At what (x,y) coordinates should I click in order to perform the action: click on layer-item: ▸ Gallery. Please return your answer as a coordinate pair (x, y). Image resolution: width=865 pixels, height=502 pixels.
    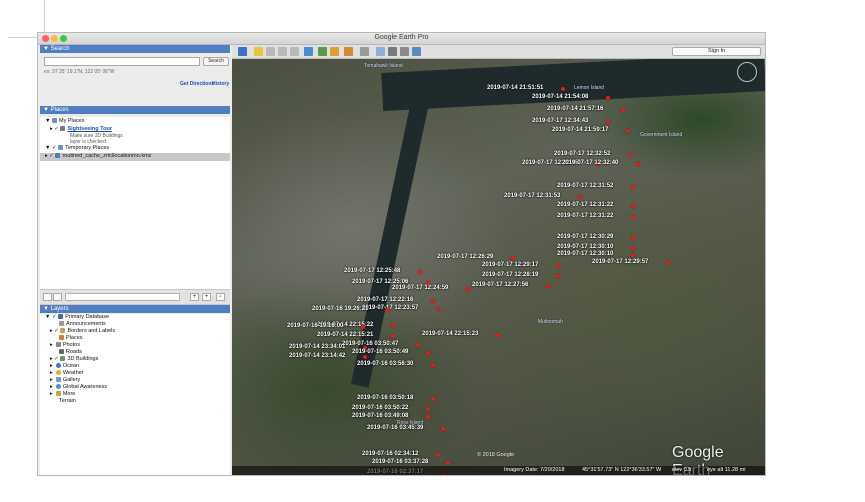
    Looking at the image, I should click on (65, 380).